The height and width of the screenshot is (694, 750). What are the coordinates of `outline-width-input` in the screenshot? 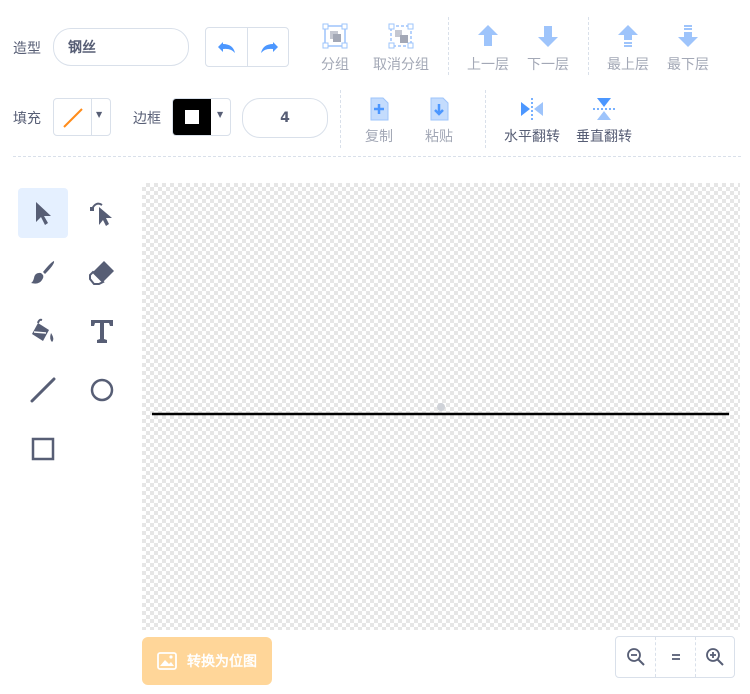 It's located at (285, 118).